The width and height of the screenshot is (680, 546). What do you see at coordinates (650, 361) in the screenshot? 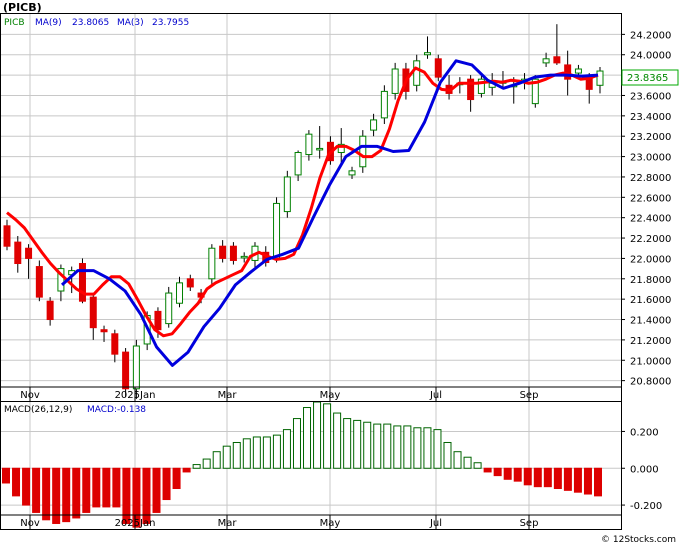
I see `price-y-tick-label: 21.0000` at bounding box center [650, 361].